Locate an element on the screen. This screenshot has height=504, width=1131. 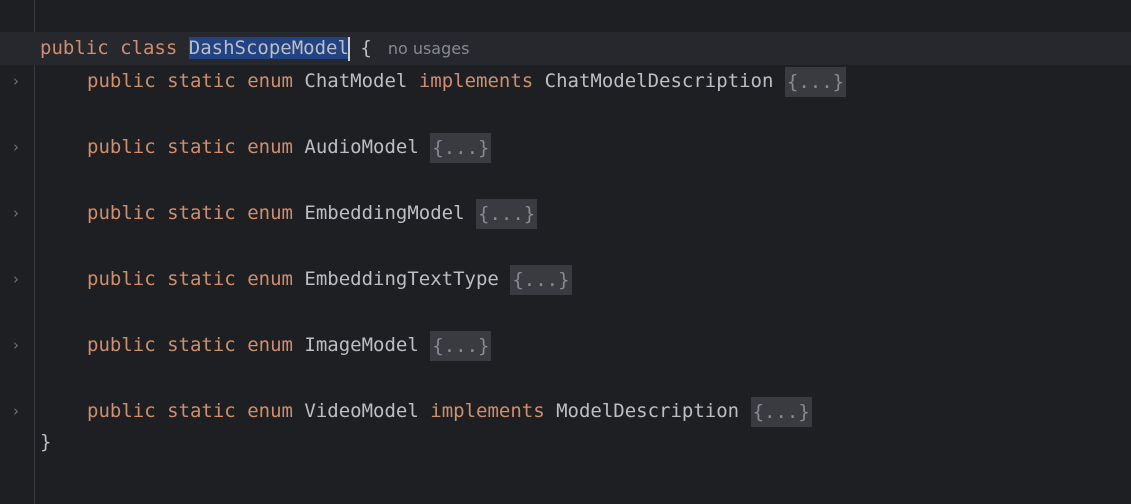
keyword-class: class is located at coordinates (149, 48).